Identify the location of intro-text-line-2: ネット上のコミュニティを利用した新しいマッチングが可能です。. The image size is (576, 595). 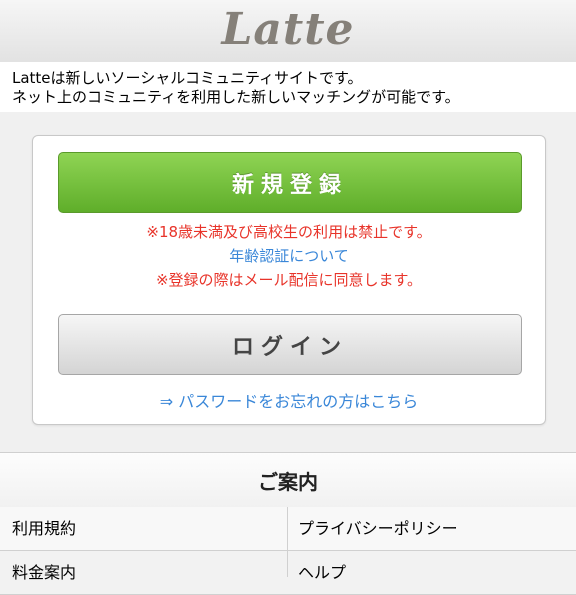
(236, 97).